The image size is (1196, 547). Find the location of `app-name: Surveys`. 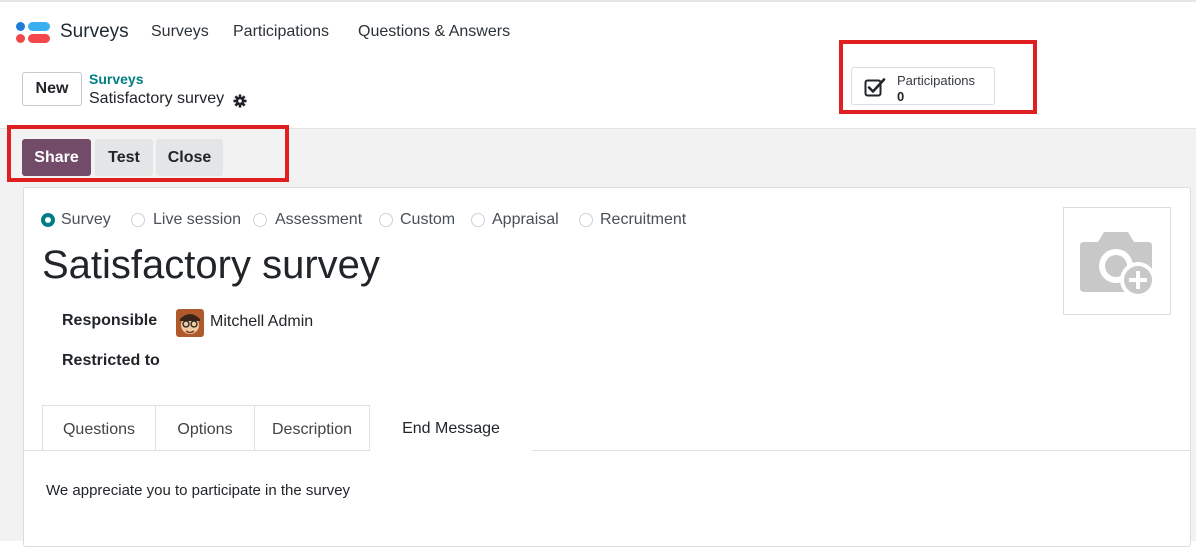

app-name: Surveys is located at coordinates (94, 32).